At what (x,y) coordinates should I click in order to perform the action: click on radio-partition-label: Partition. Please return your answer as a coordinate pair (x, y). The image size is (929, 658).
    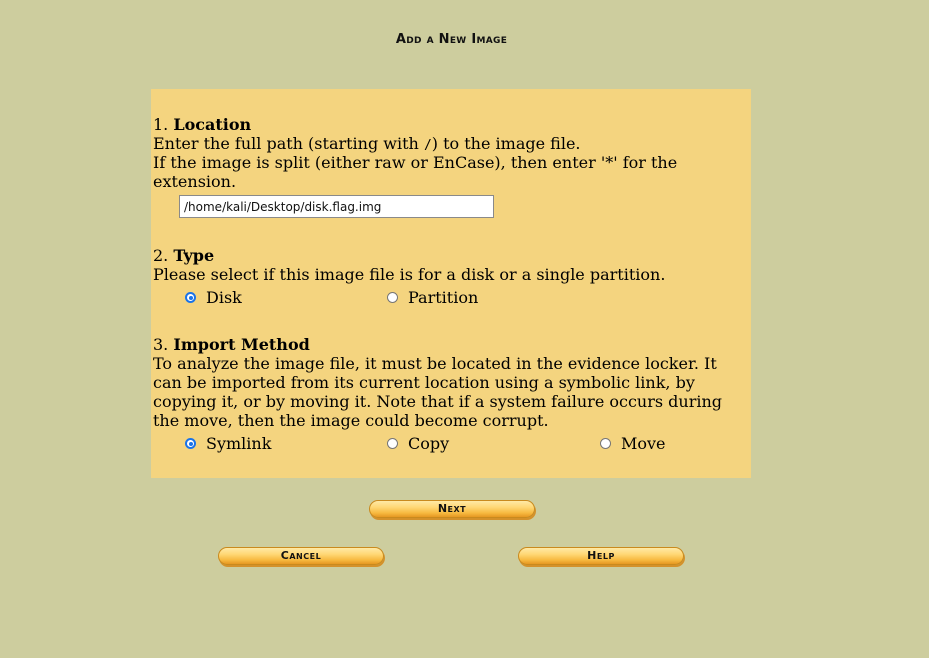
    Looking at the image, I should click on (443, 297).